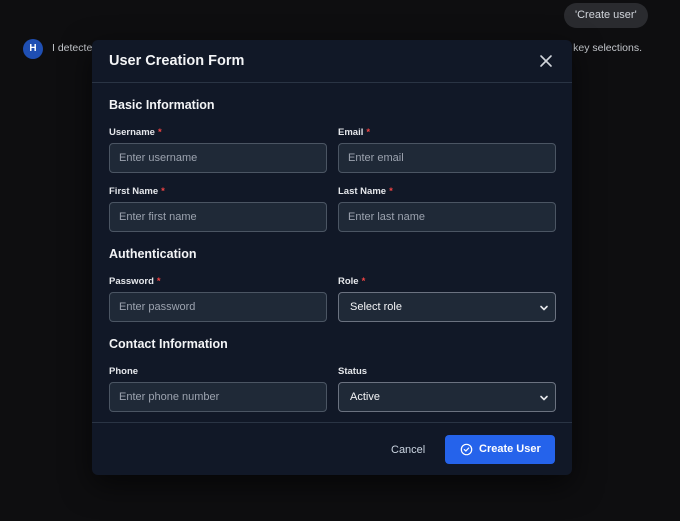 The width and height of the screenshot is (680, 521). Describe the element at coordinates (218, 307) in the screenshot. I see `password-input` at that location.